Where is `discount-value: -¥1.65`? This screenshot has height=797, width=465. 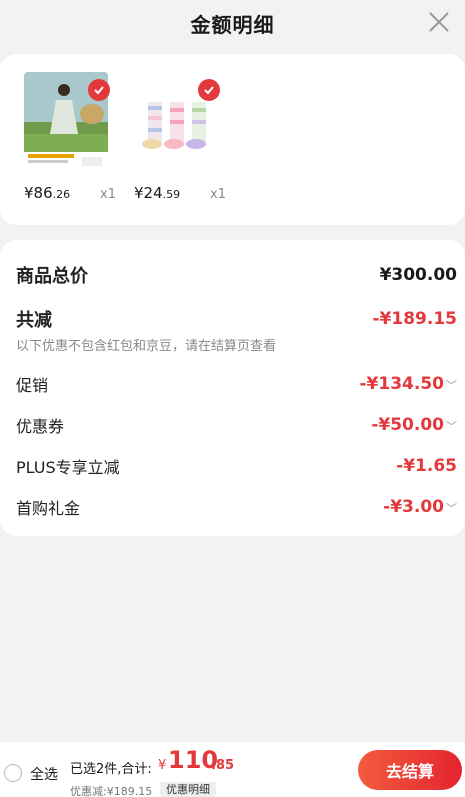 discount-value: -¥1.65 is located at coordinates (426, 466).